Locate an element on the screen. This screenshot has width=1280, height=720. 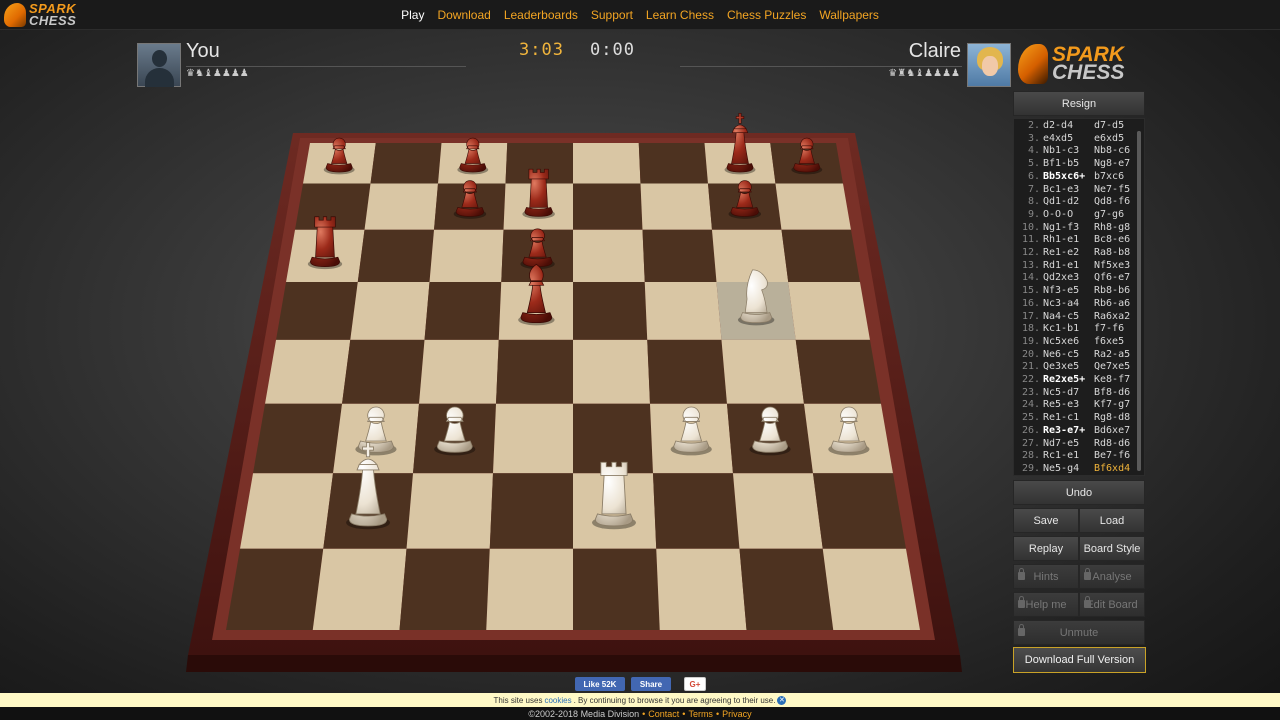
white-move: Na4-c5 is located at coordinates (1061, 316).